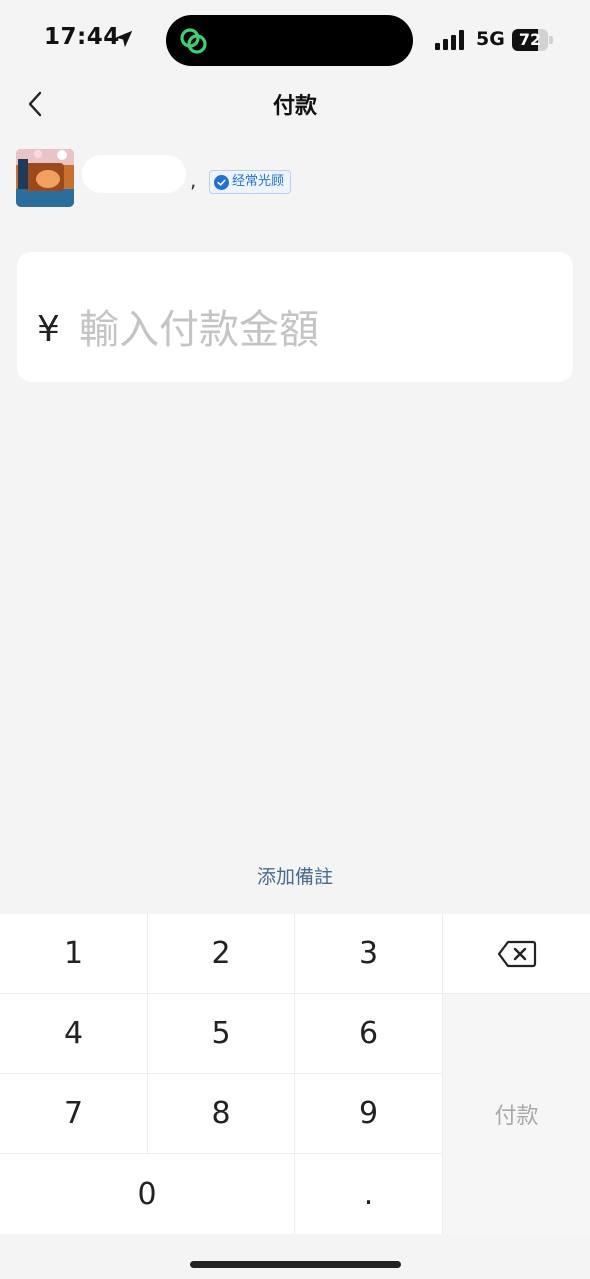 Image resolution: width=590 pixels, height=1279 pixels. I want to click on key-4: 4, so click(74, 1034).